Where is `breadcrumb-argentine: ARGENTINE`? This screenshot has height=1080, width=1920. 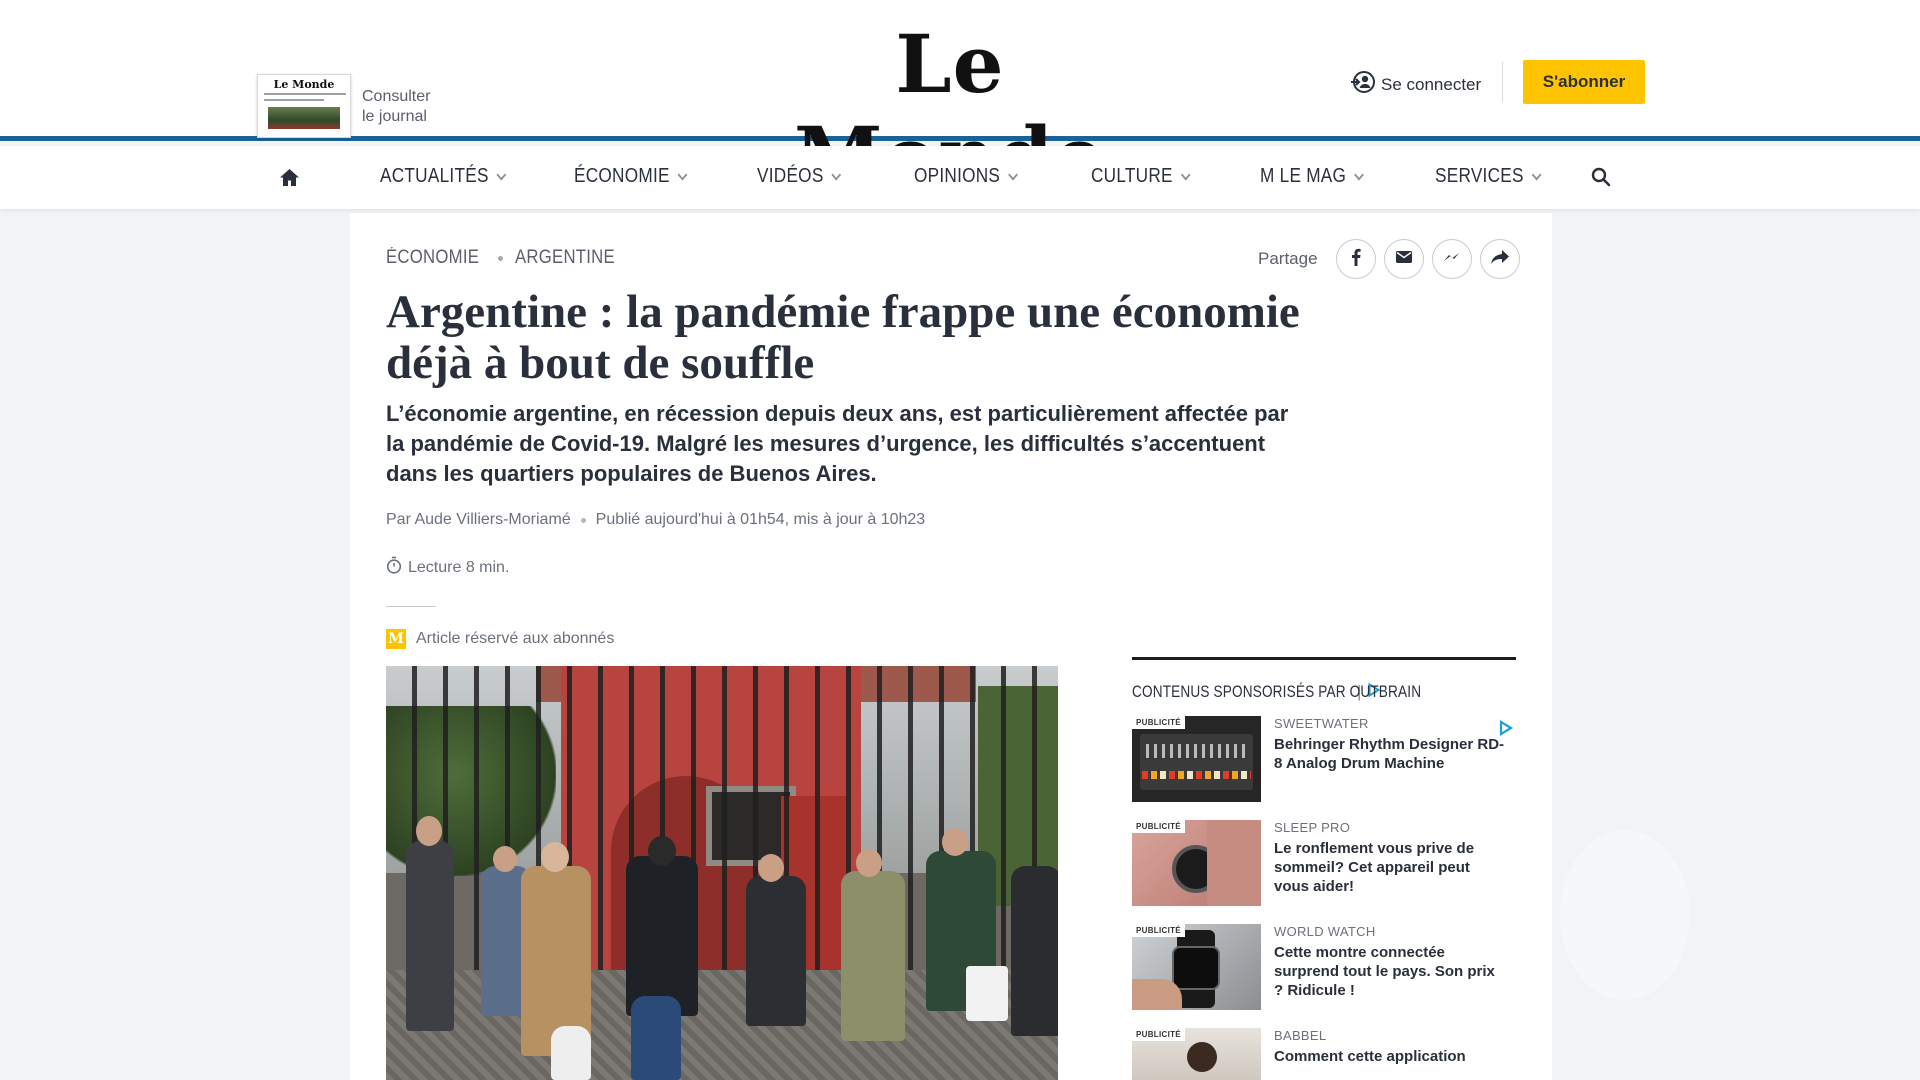
breadcrumb-argentine: ARGENTINE is located at coordinates (565, 258).